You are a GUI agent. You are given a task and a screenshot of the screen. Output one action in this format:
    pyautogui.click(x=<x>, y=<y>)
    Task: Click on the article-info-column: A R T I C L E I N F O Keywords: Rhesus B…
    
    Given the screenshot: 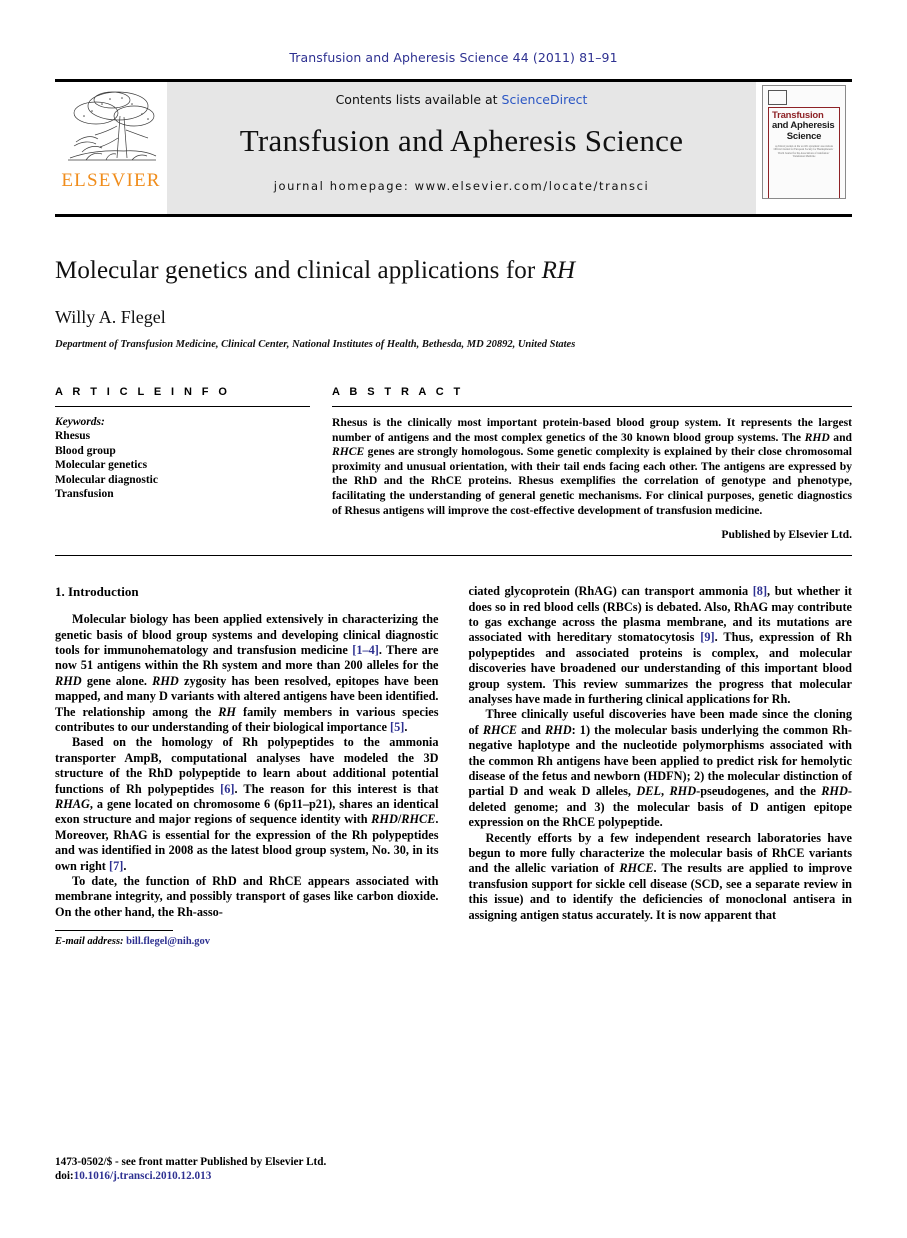 What is the action you would take?
    pyautogui.click(x=182, y=463)
    